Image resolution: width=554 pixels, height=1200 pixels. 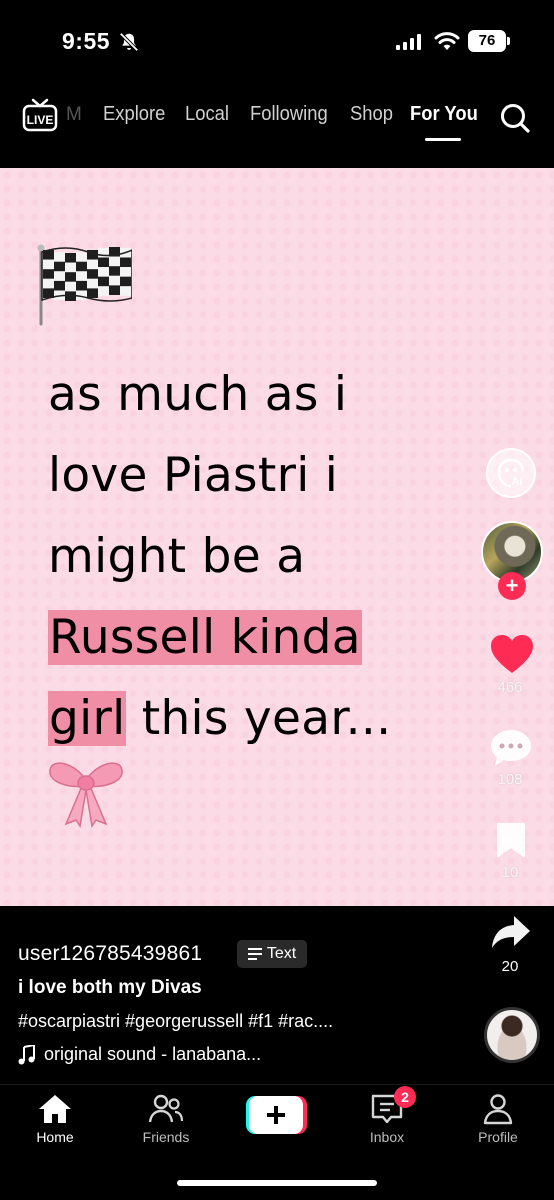 What do you see at coordinates (87, 718) in the screenshot?
I see `caption-highlight: girl` at bounding box center [87, 718].